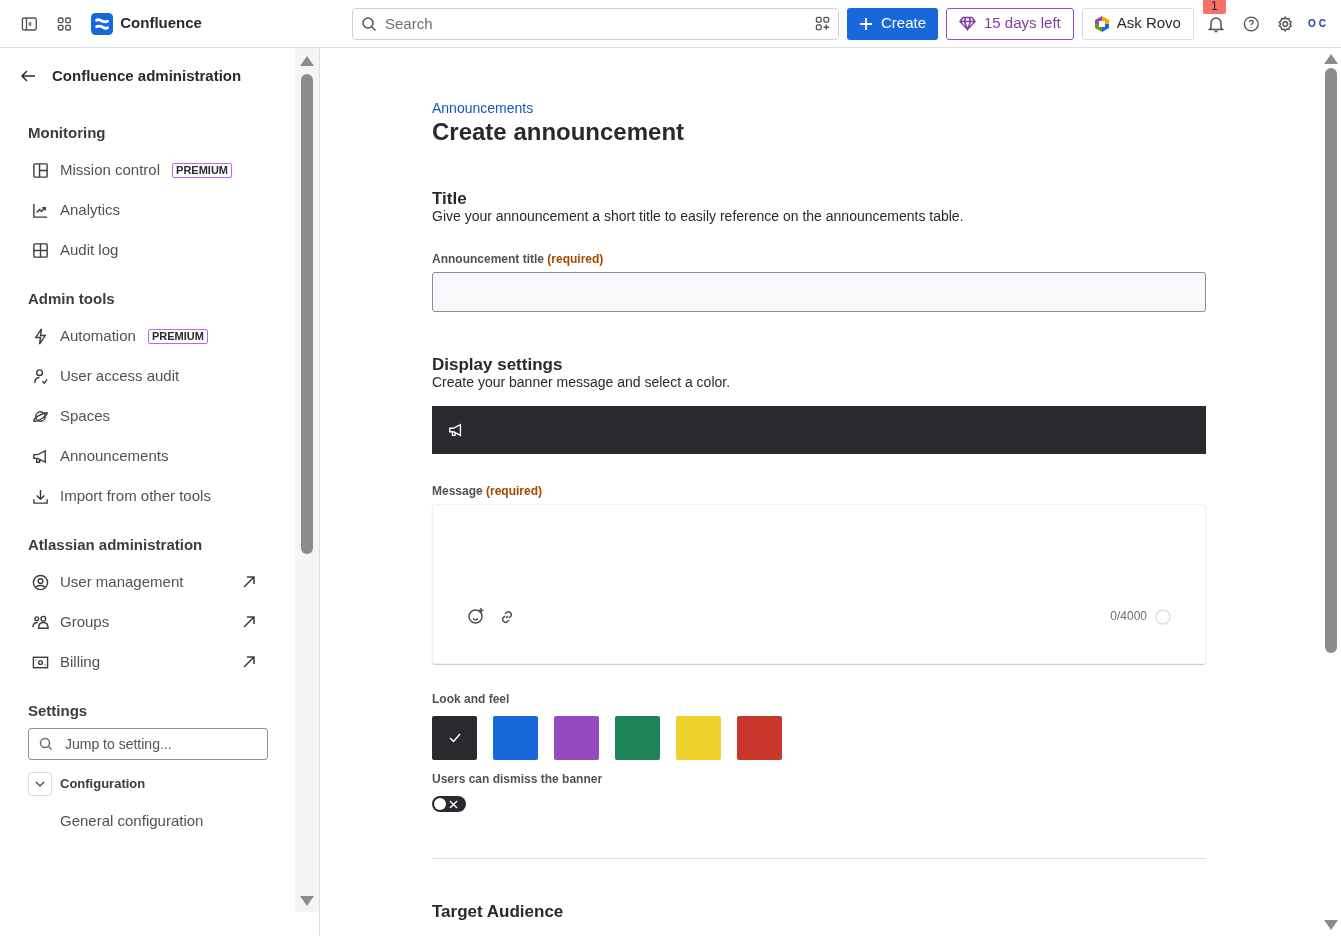  I want to click on sidebar-item: Groups, so click(144, 622).